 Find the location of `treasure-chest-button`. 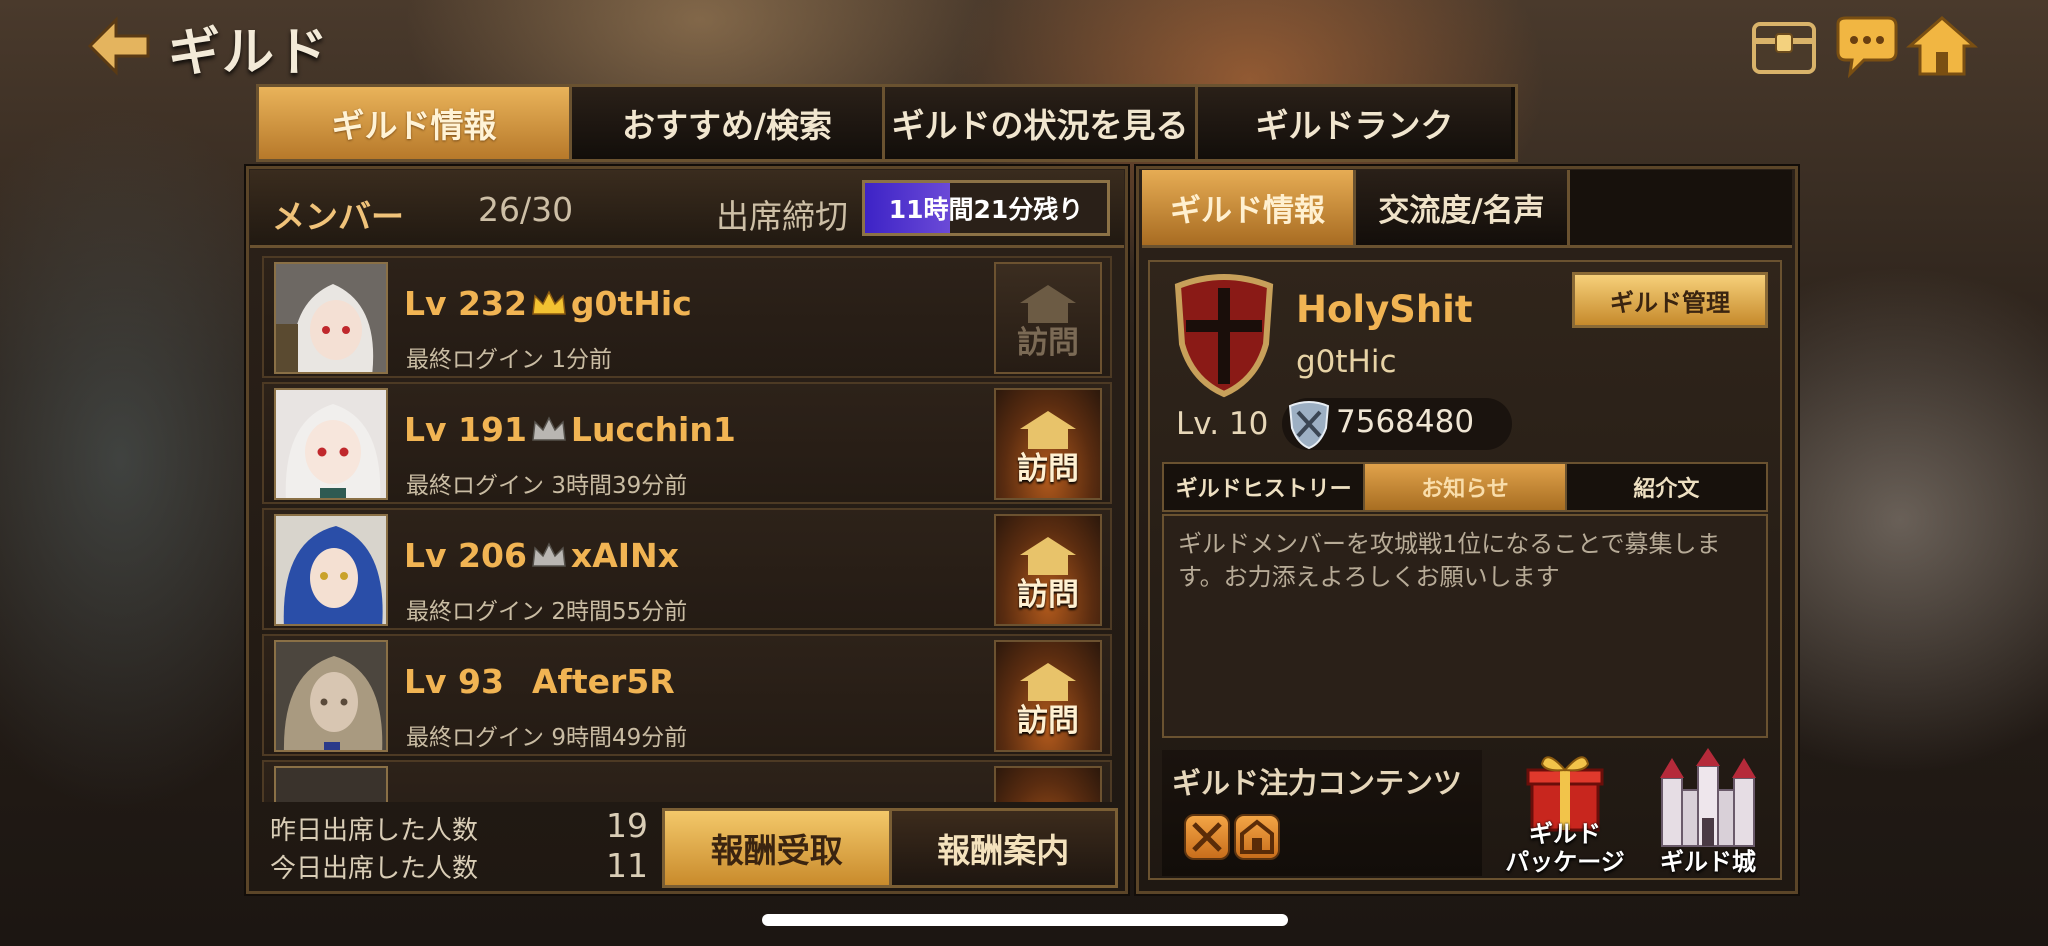

treasure-chest-button is located at coordinates (1784, 46).